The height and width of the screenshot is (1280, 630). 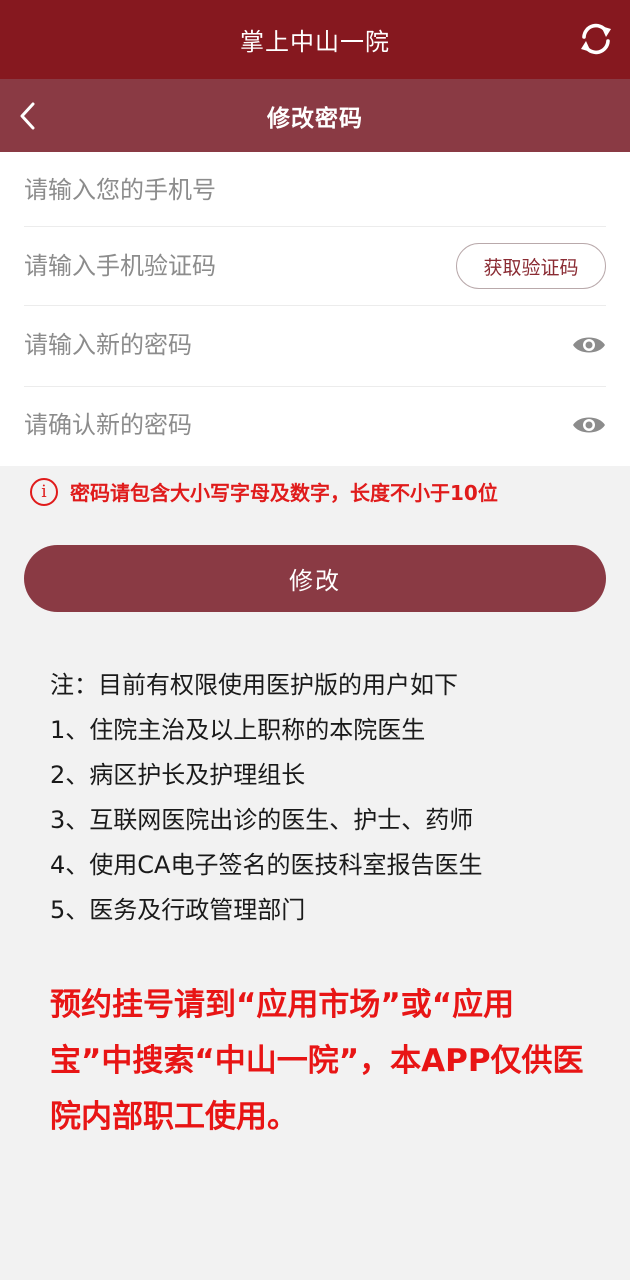 I want to click on submit-button: 修改, so click(x=315, y=578).